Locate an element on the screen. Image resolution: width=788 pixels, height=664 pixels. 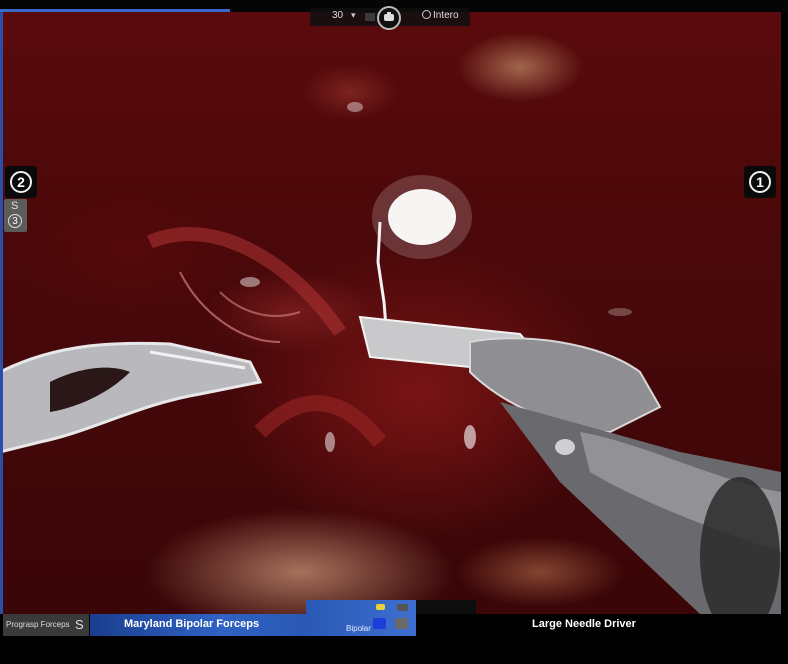
right-instrument-panel: Large Needle Driver is located at coordinates (598, 625).